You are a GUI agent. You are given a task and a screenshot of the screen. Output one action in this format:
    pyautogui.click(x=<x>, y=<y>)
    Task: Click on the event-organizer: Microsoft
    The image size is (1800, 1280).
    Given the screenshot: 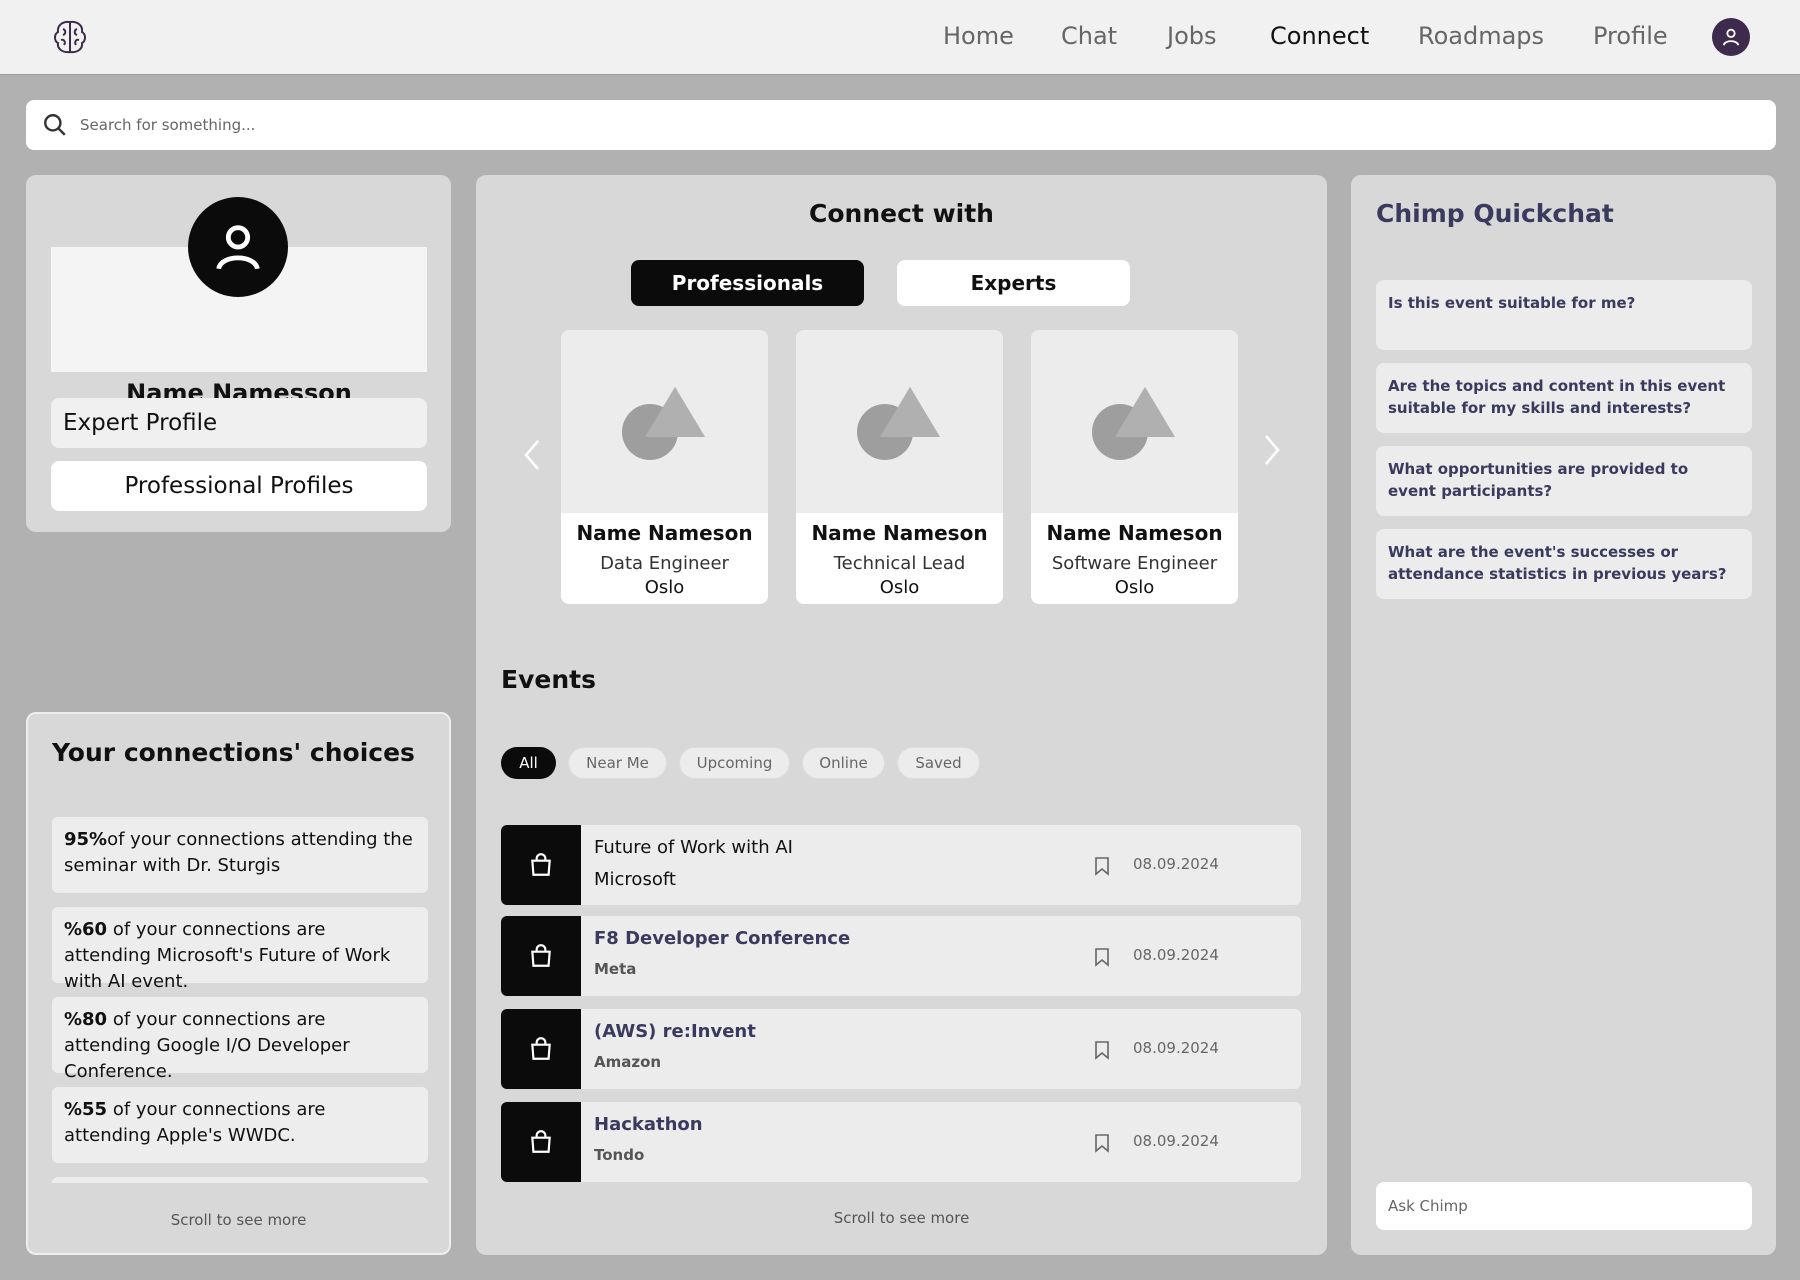 What is the action you would take?
    pyautogui.click(x=635, y=879)
    